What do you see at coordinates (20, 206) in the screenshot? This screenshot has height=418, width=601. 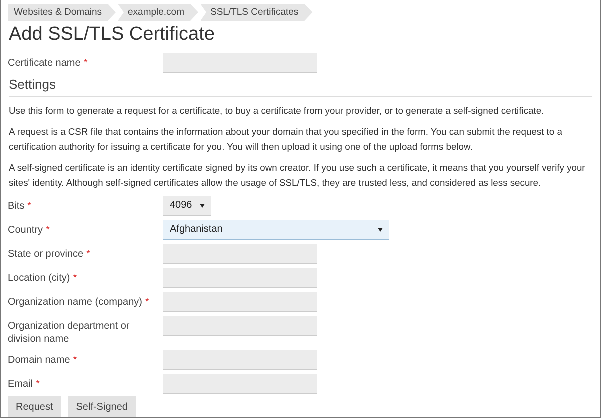 I see `field-label: Bits *` at bounding box center [20, 206].